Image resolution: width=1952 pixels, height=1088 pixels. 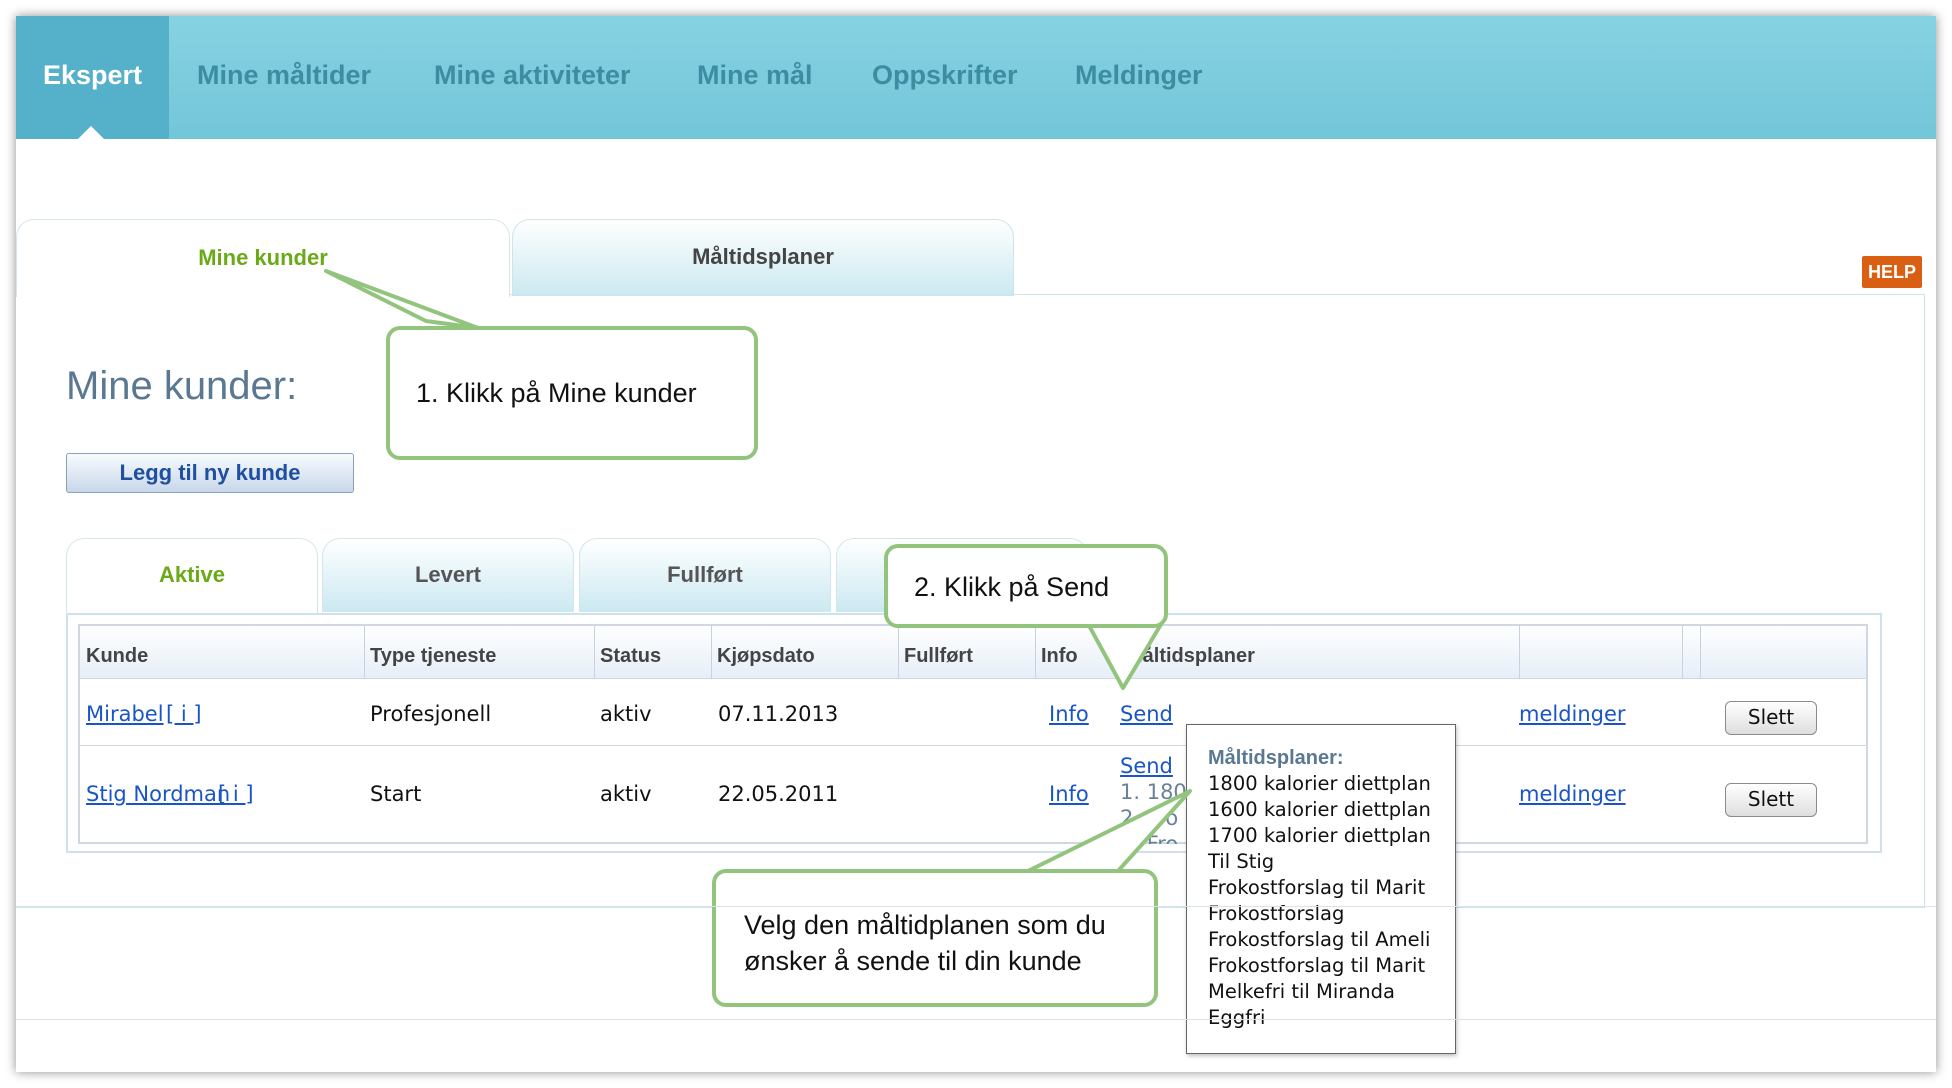 I want to click on nav-item-mine-mal: Mine mål, so click(x=755, y=77).